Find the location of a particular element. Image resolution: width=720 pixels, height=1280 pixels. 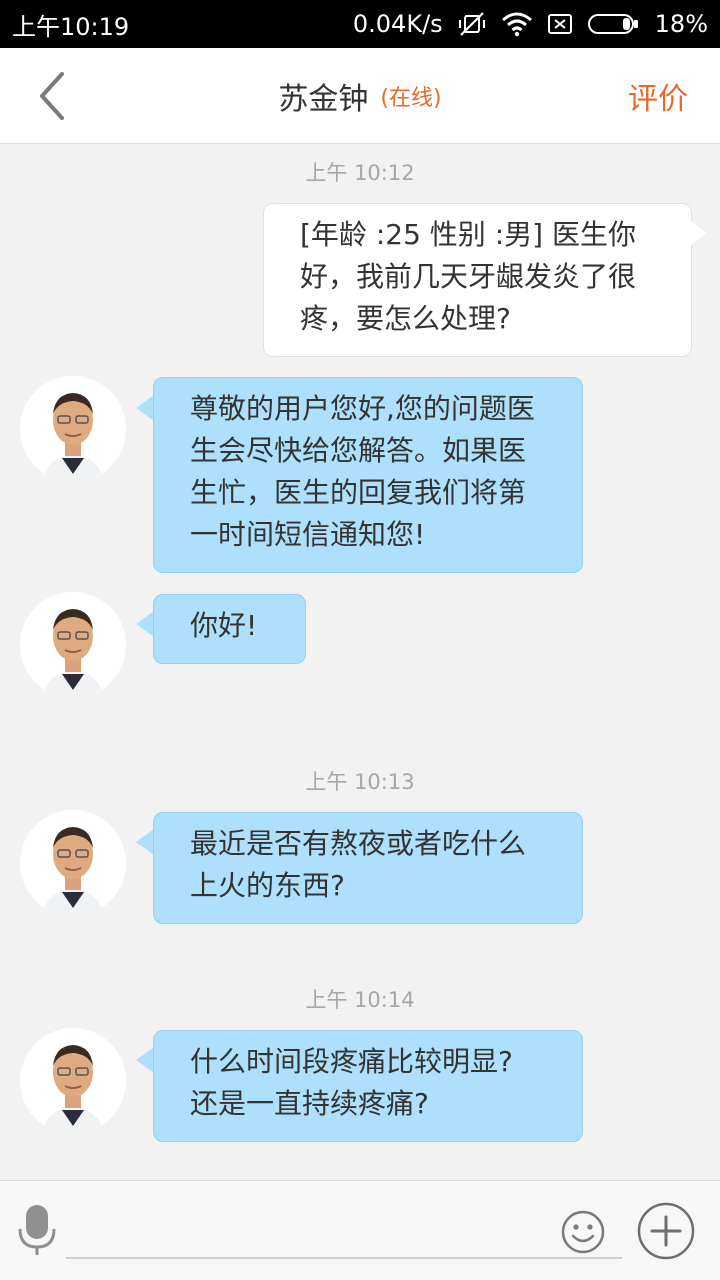

status-bar: 上午10:19 0.04K/s 18% is located at coordinates (360, 24).